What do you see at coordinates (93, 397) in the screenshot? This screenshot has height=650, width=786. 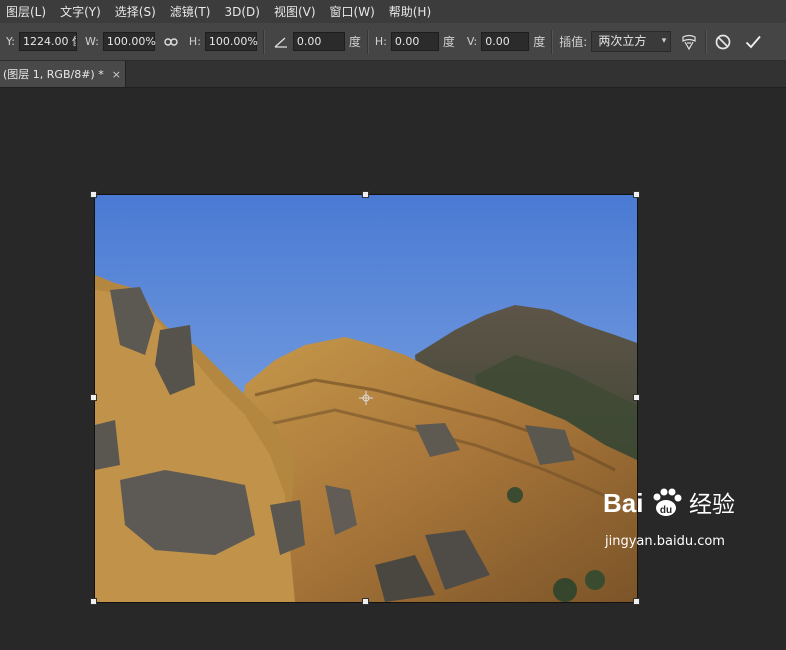 I see `transform-handle-left` at bounding box center [93, 397].